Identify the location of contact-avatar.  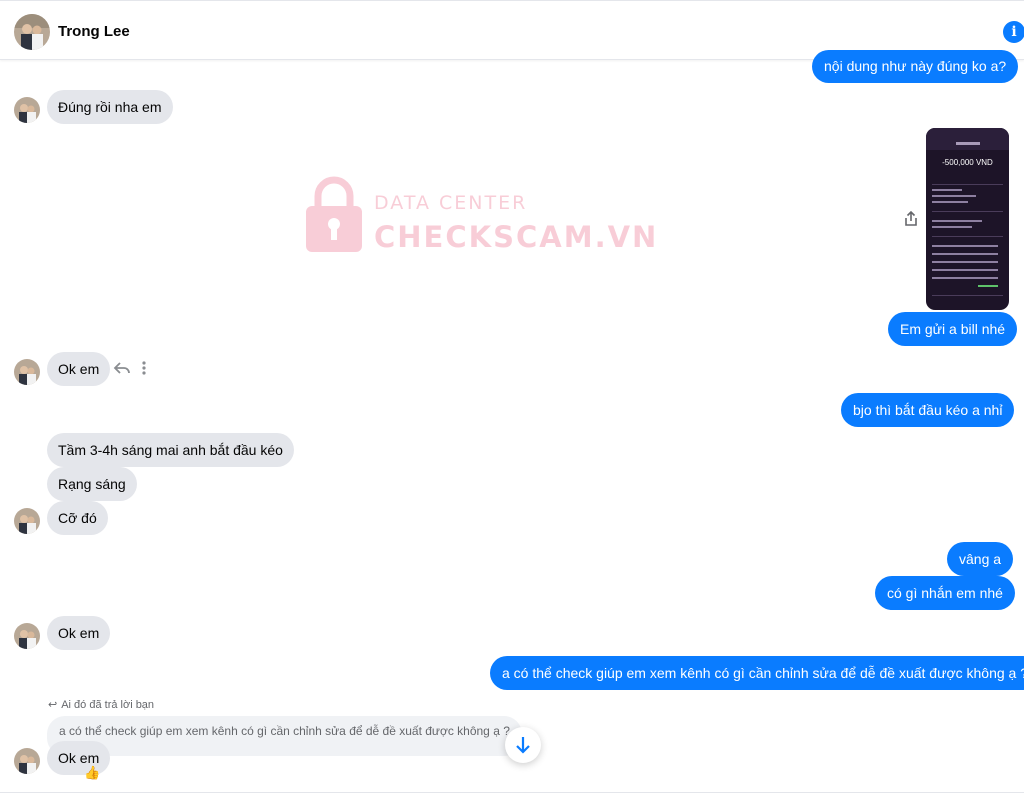
(32, 32).